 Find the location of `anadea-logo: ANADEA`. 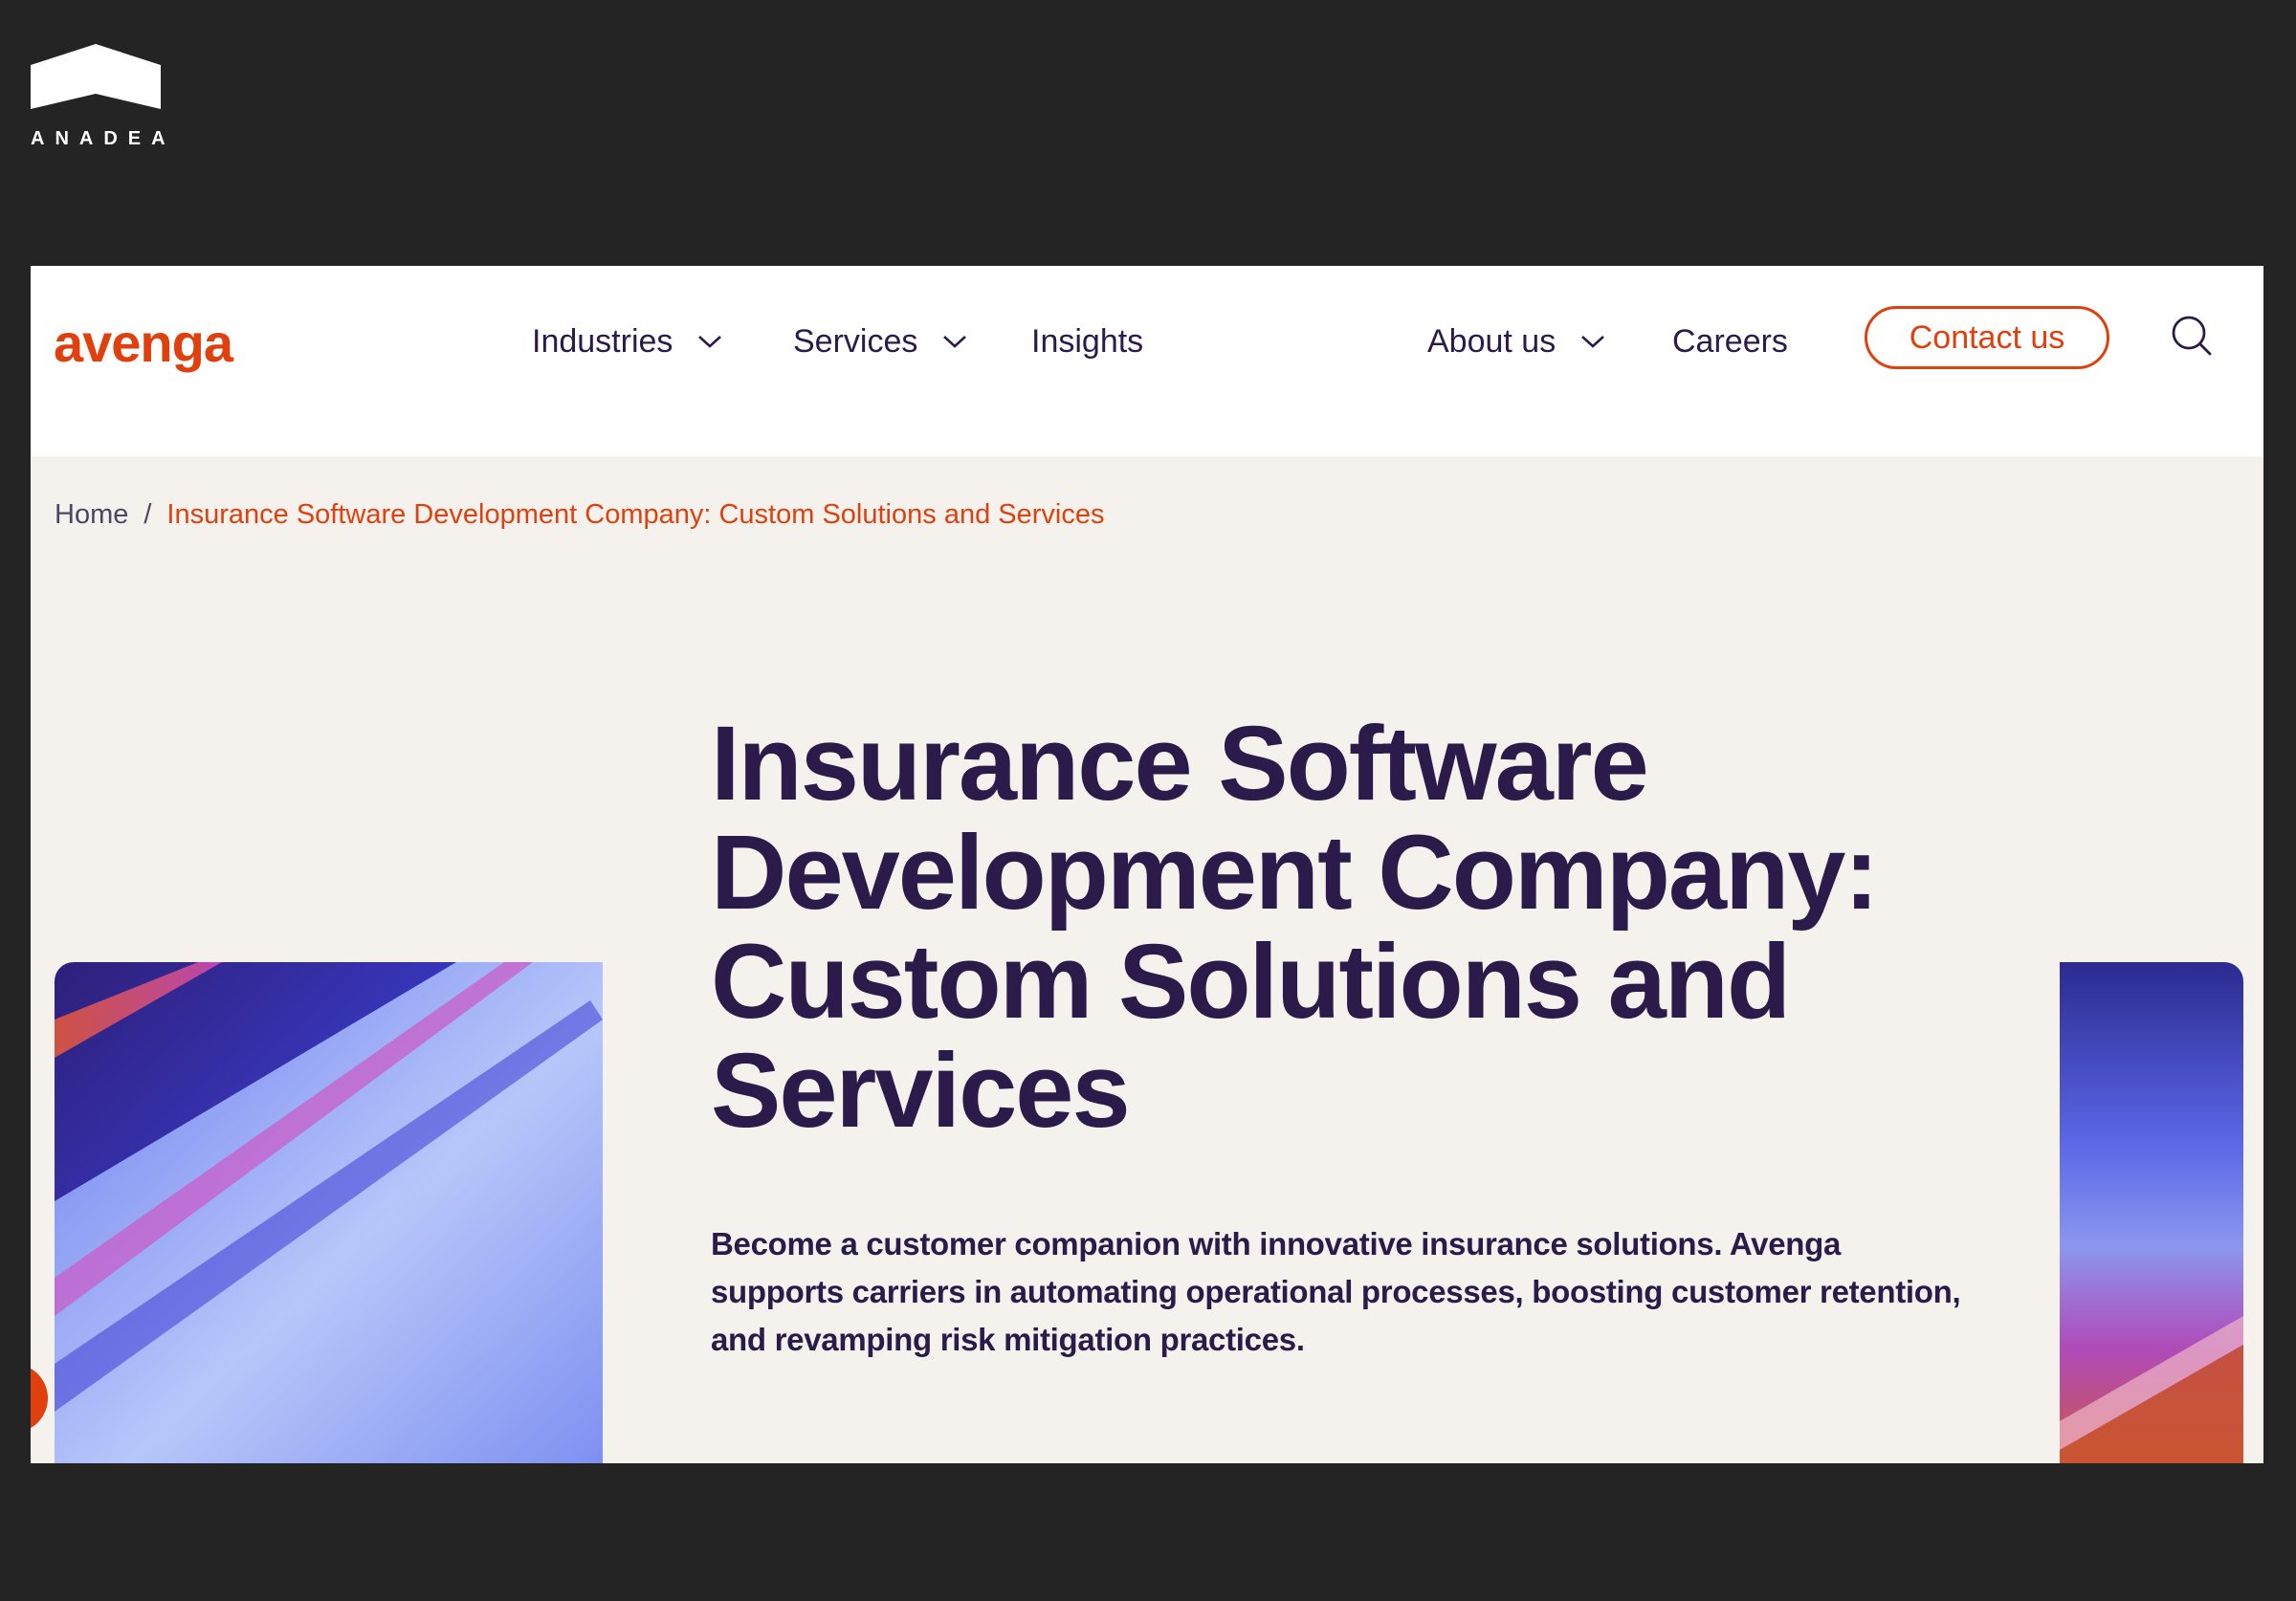

anadea-logo: ANADEA is located at coordinates (99, 98).